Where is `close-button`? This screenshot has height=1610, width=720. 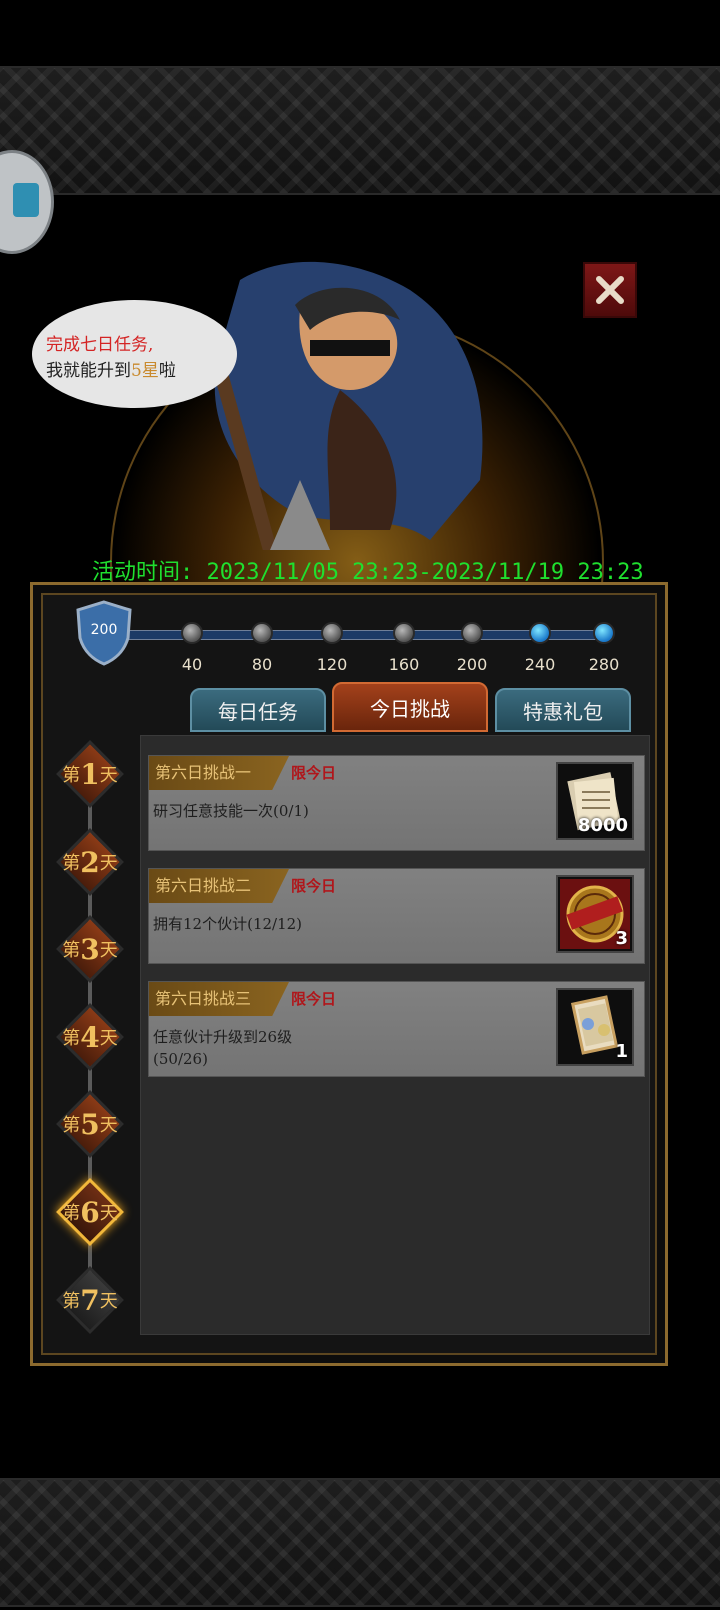 close-button is located at coordinates (610, 290).